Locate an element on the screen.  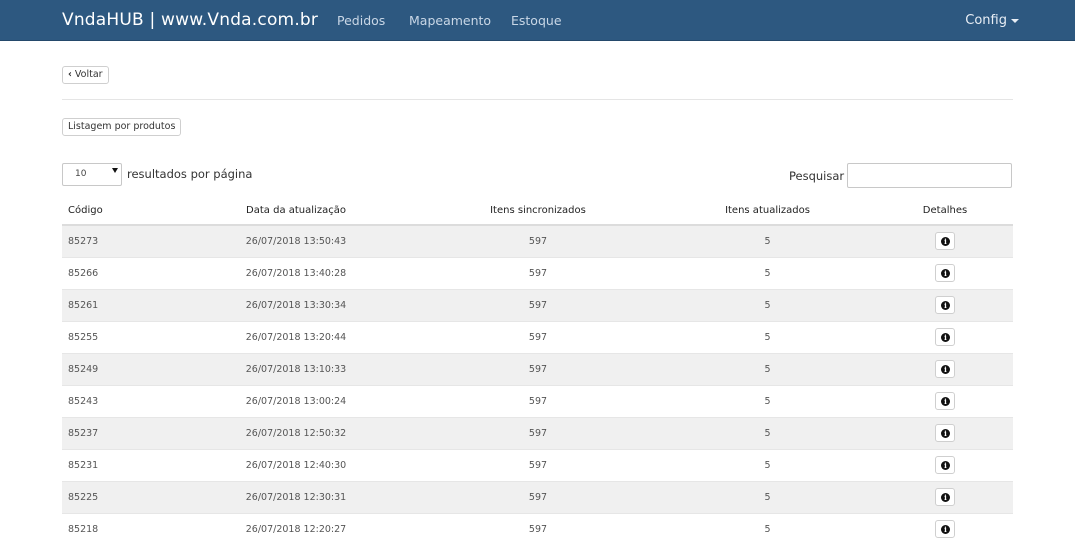
page-size-select: 10 is located at coordinates (92, 174).